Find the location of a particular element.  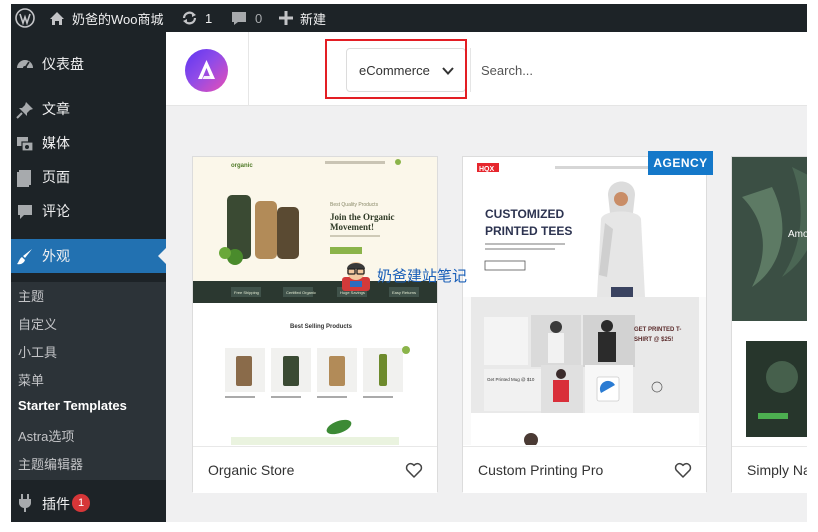

watermark: 奶爸建站笔记 is located at coordinates (403, 275).